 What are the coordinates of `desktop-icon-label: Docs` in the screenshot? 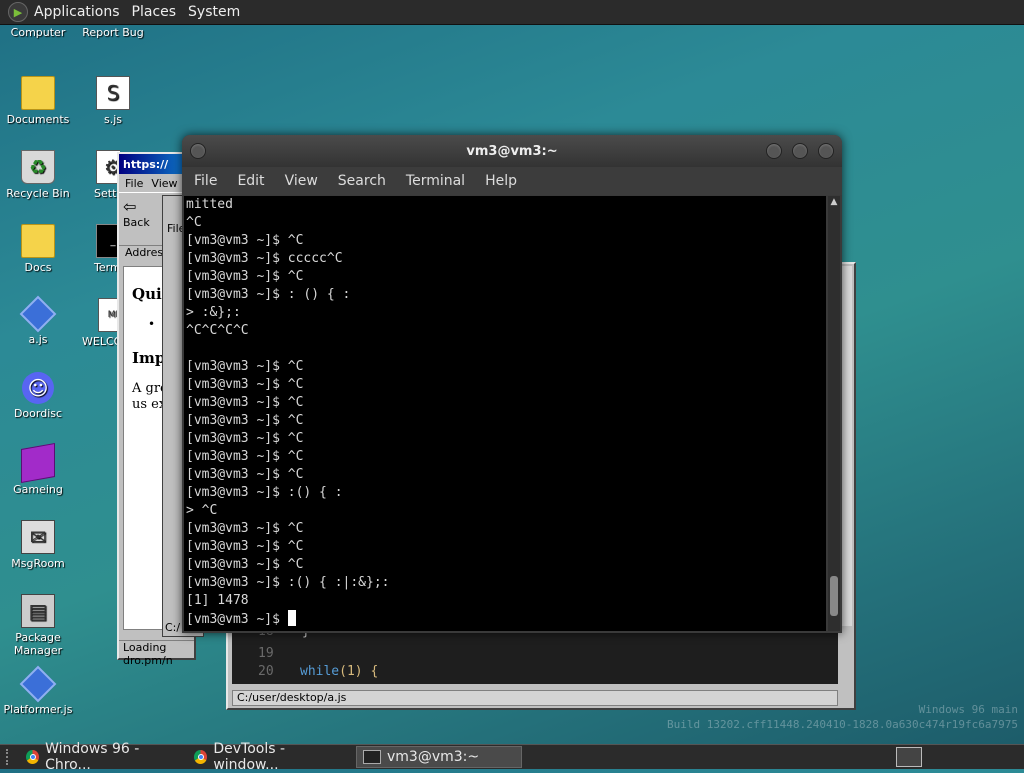 It's located at (38, 267).